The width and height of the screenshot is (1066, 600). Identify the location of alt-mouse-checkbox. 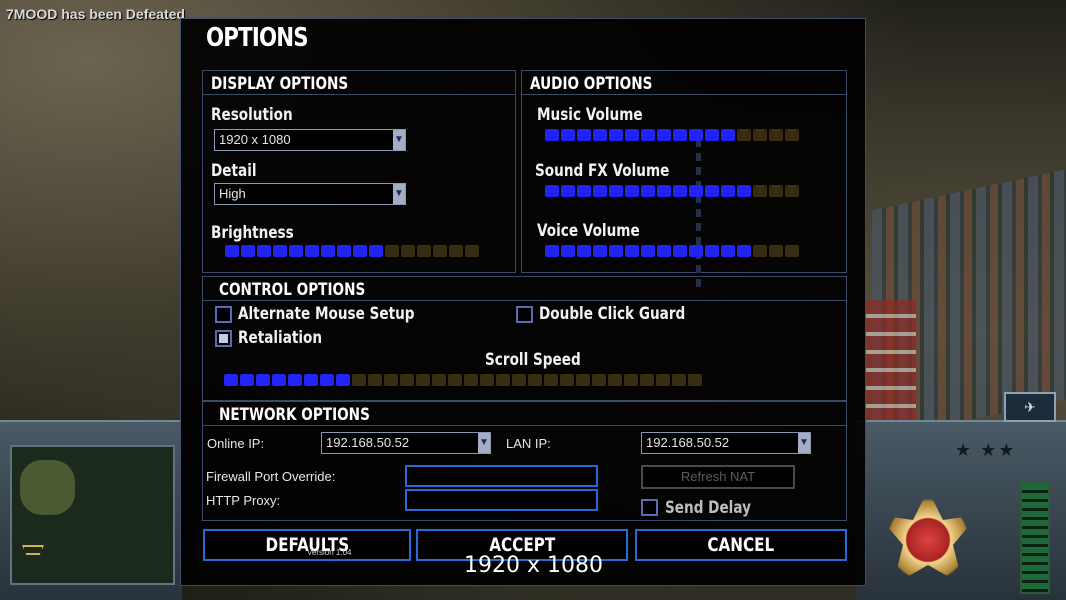
(223, 314).